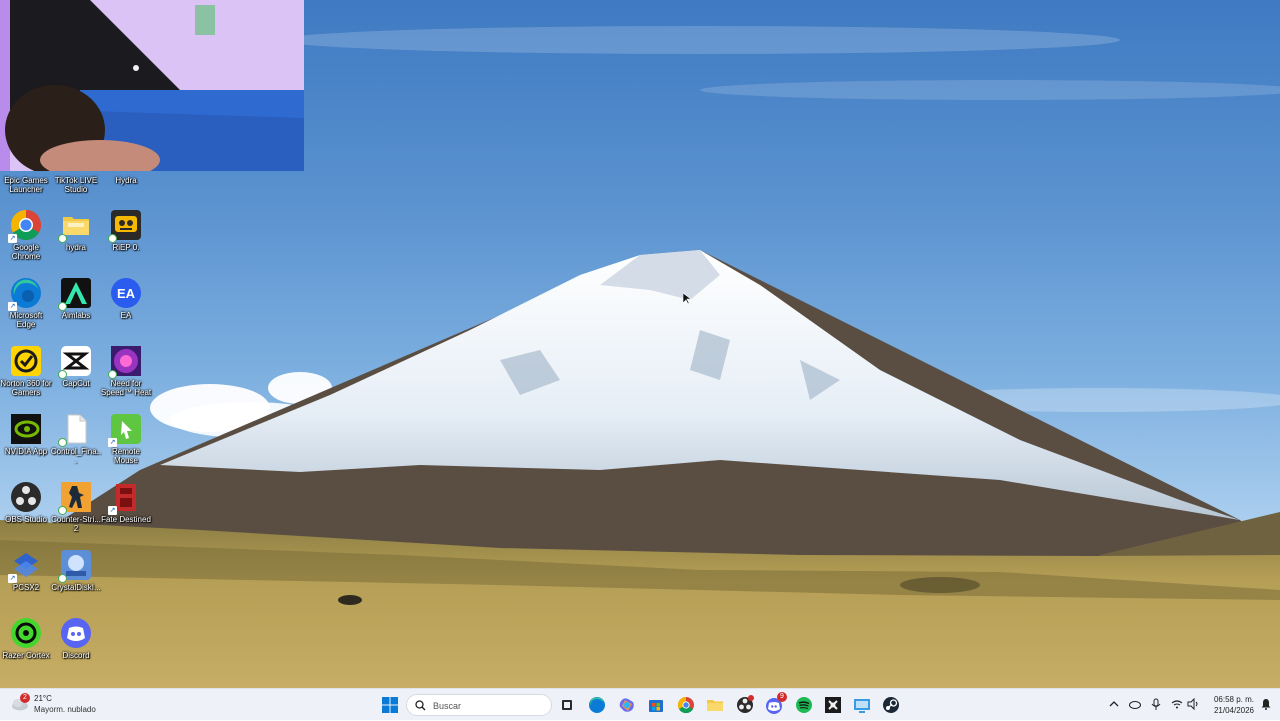  I want to click on desktop-icon-nvidia-app: NVIDIA App, so click(26, 434).